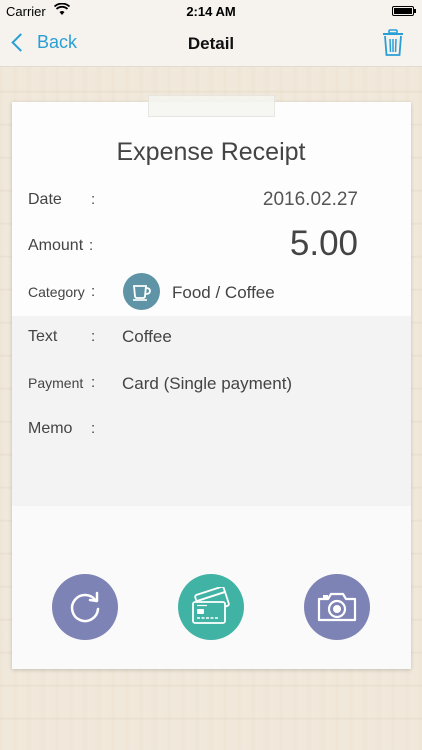 This screenshot has width=422, height=750. What do you see at coordinates (93, 199) in the screenshot?
I see `date-colon: :` at bounding box center [93, 199].